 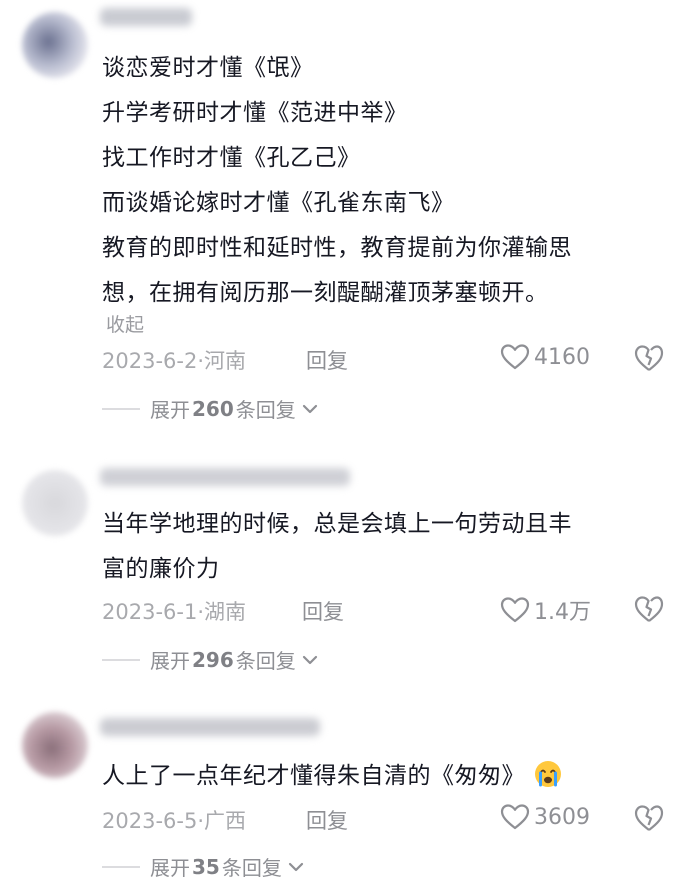 I want to click on comment-meta: 2023-6-1·湖南 回复 1.4万, so click(x=387, y=611).